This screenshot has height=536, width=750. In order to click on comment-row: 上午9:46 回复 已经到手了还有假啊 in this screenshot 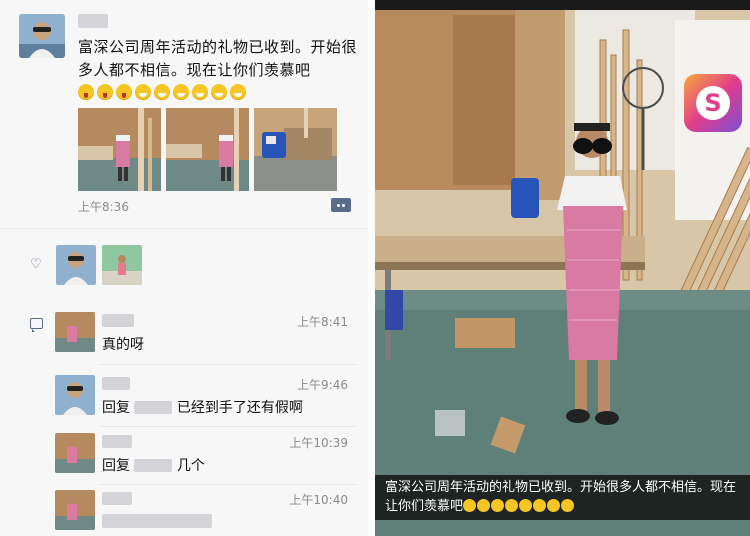, I will do `click(202, 400)`.